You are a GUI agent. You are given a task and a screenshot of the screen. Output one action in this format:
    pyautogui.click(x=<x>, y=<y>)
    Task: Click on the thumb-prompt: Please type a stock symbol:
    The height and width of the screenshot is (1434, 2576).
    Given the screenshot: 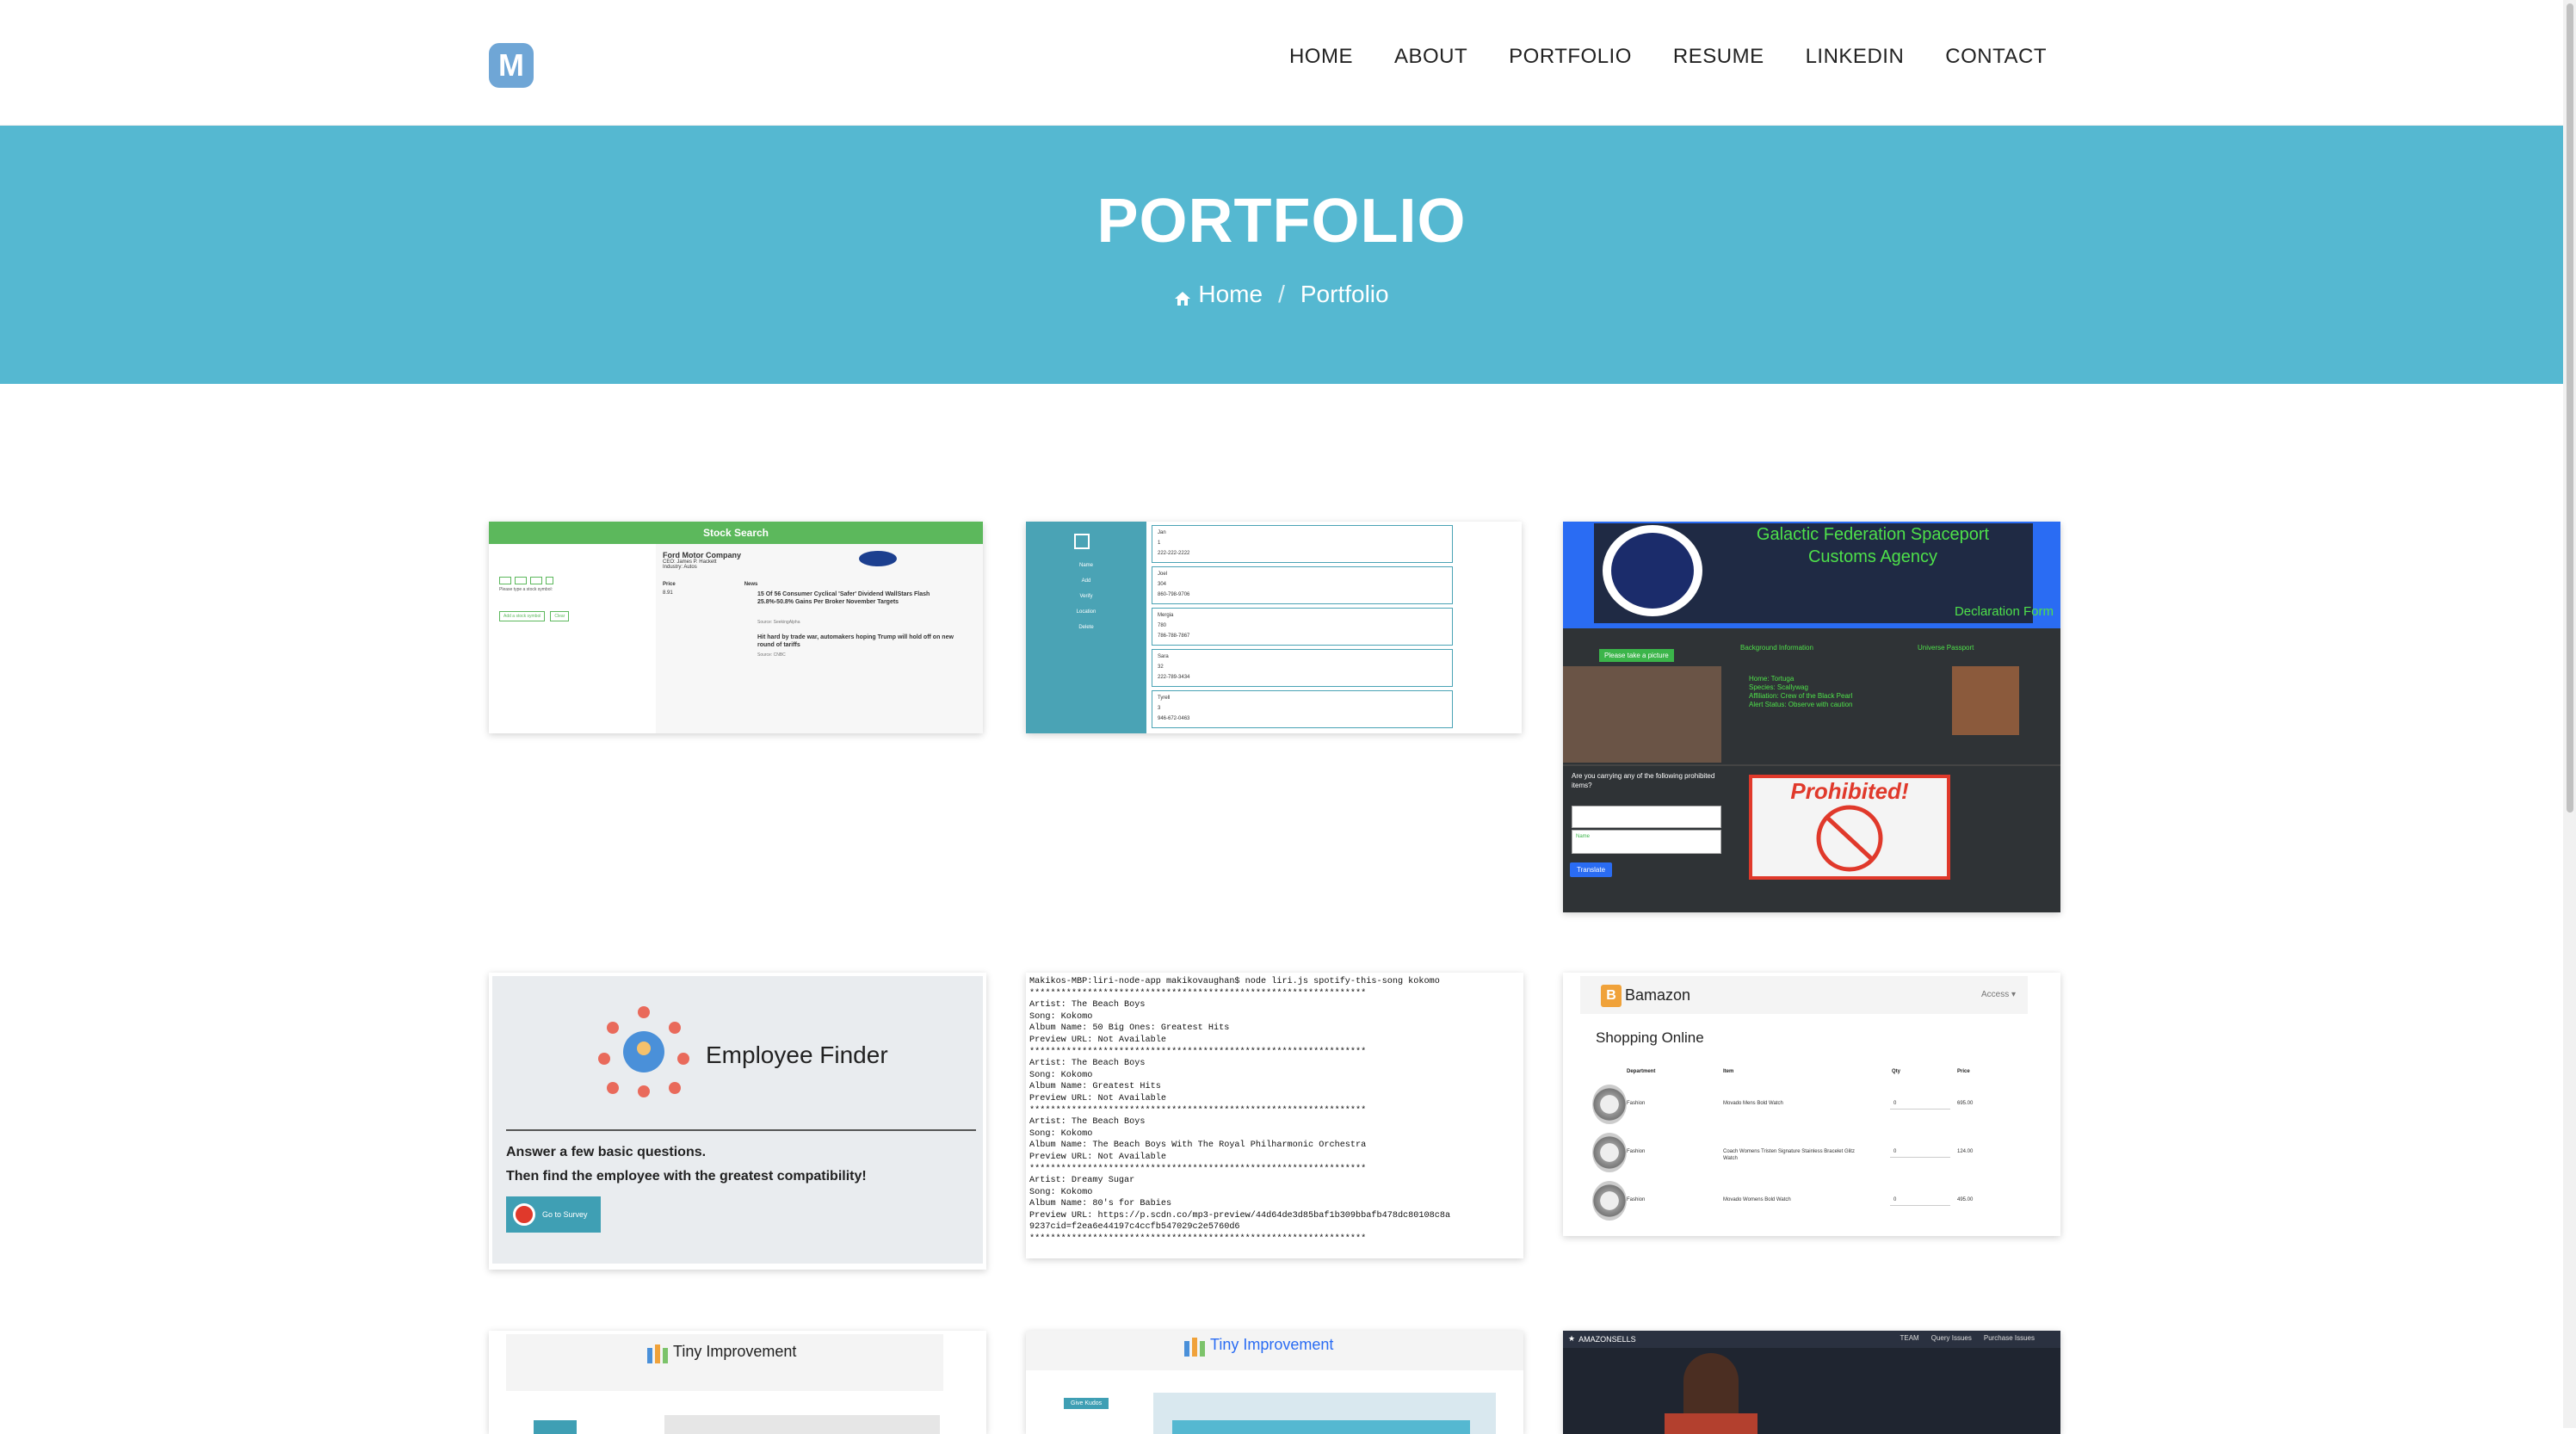 What is the action you would take?
    pyautogui.click(x=526, y=589)
    